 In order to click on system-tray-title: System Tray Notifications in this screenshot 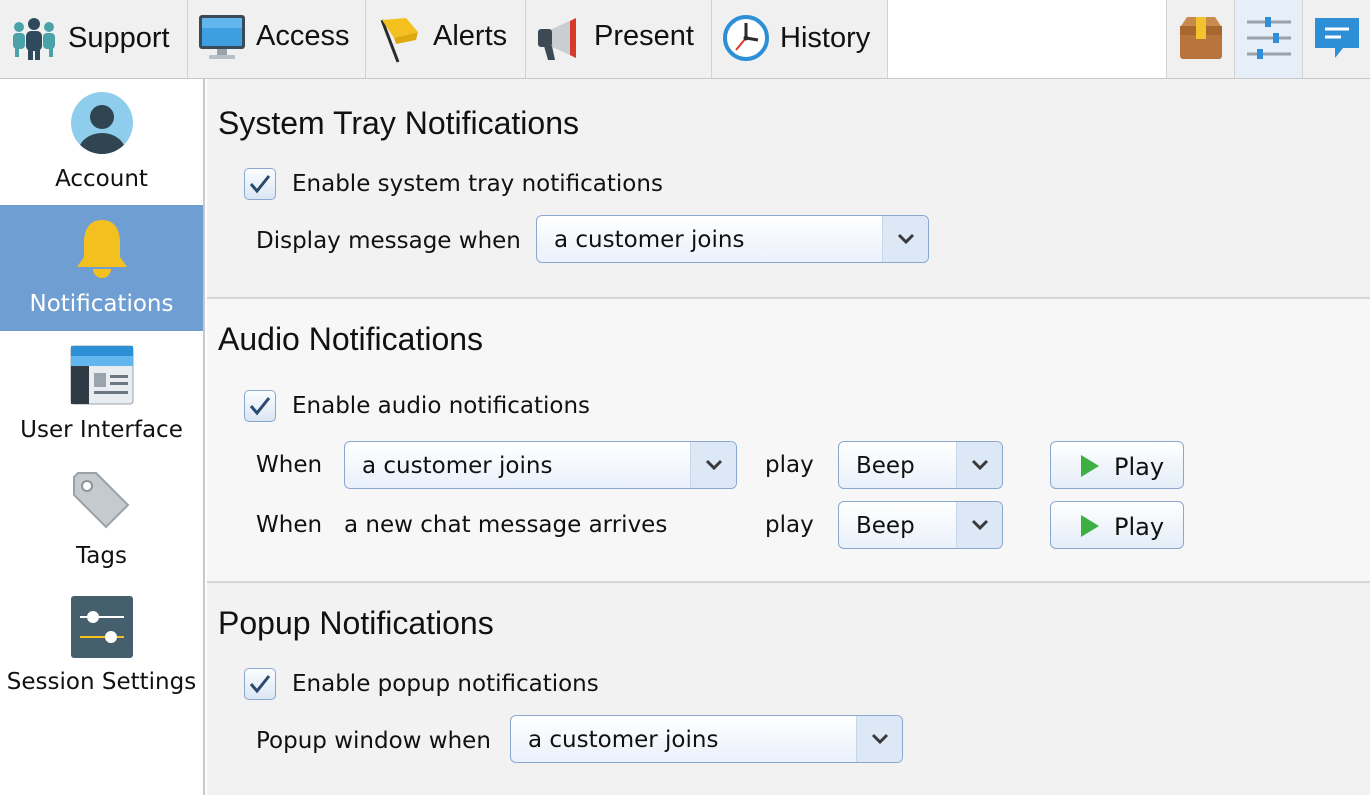, I will do `click(398, 123)`.